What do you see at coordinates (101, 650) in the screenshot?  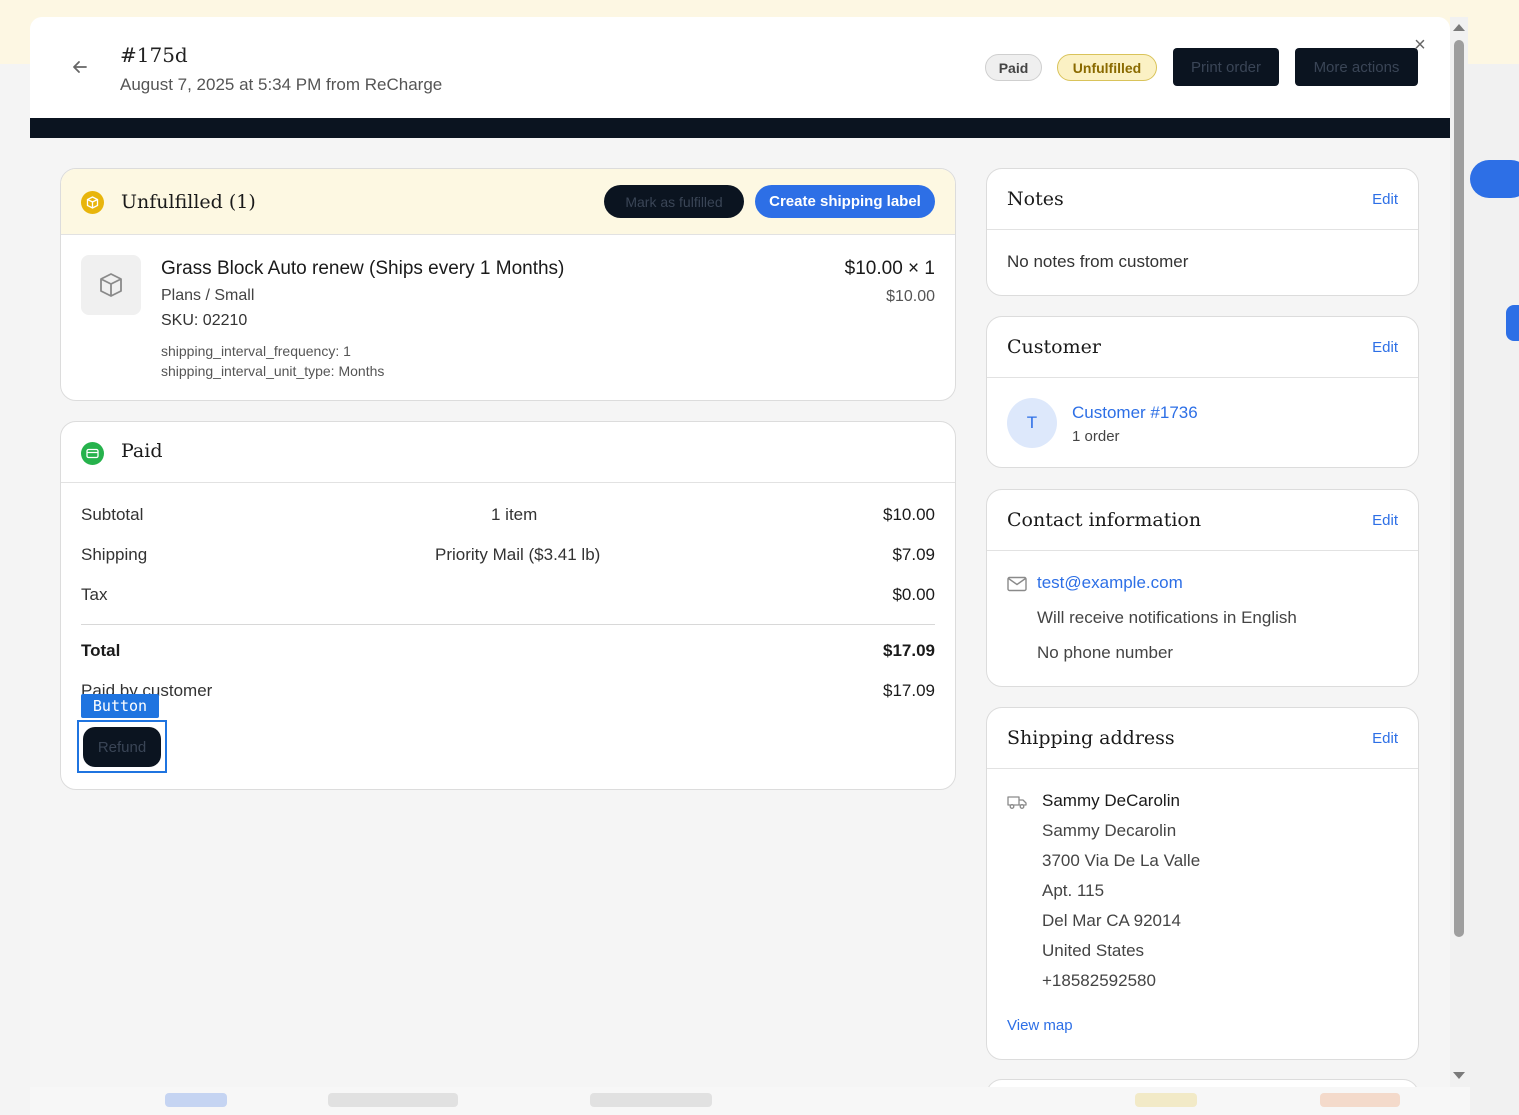 I see `total-label: Total` at bounding box center [101, 650].